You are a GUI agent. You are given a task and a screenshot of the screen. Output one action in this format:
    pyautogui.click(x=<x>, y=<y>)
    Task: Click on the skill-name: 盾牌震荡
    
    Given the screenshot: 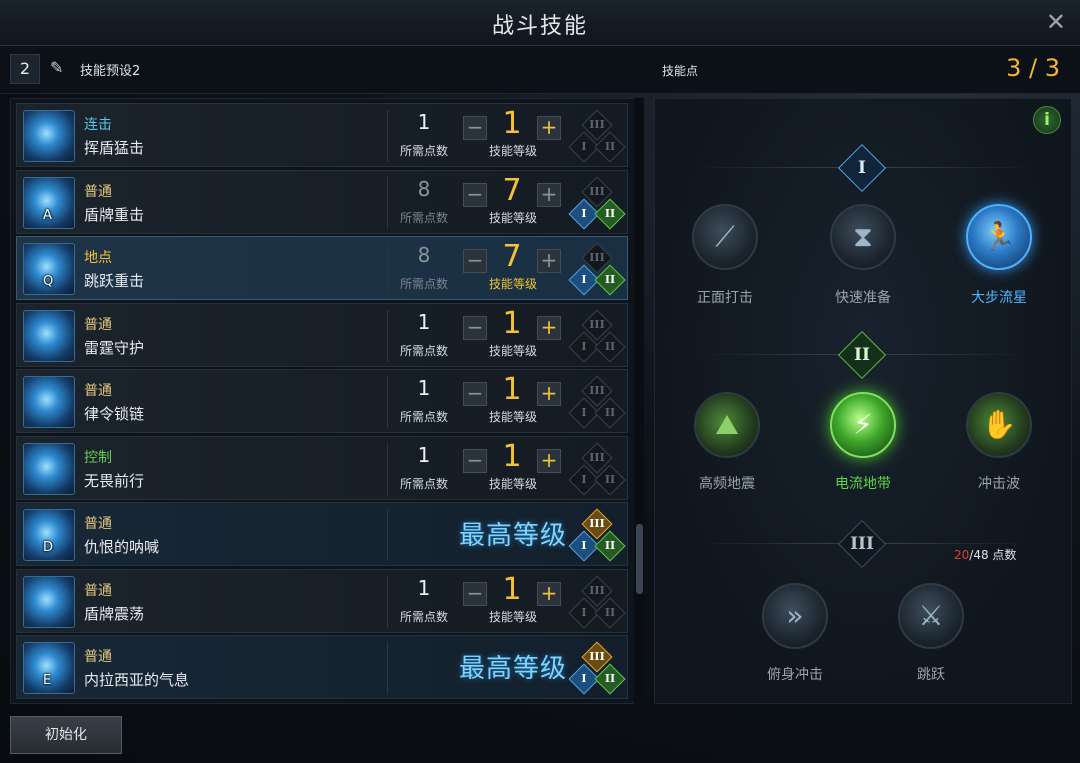 What is the action you would take?
    pyautogui.click(x=114, y=614)
    